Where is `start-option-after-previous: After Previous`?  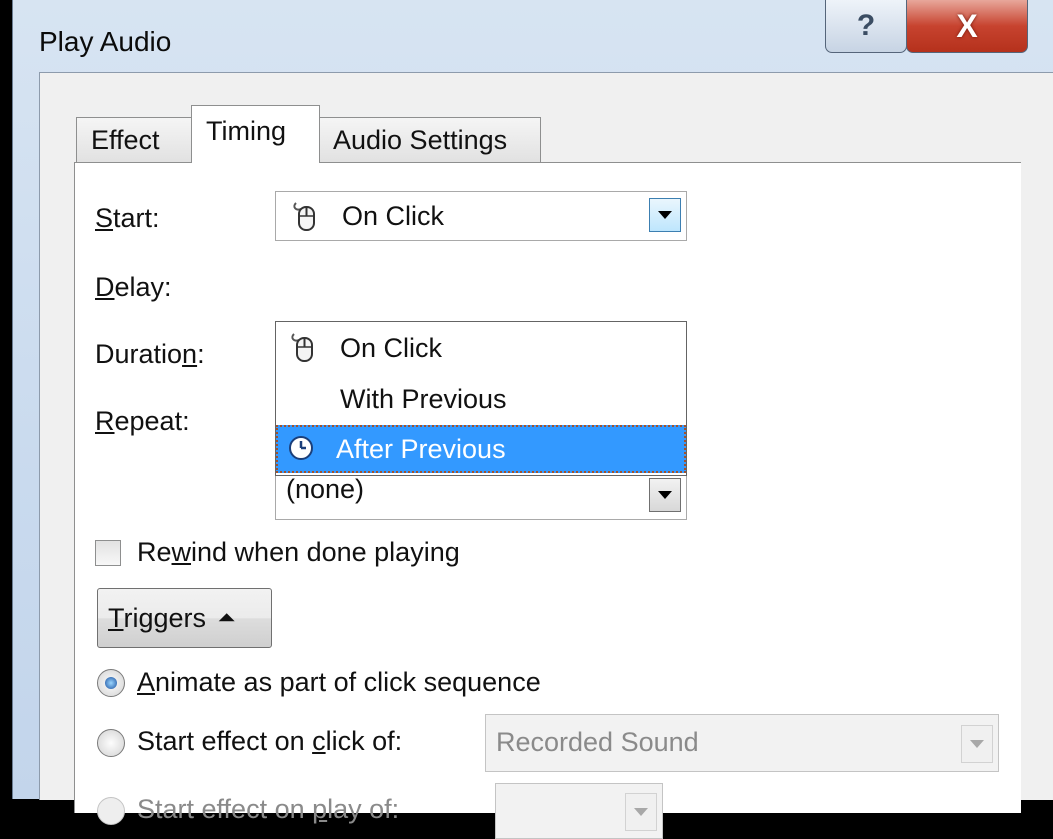 start-option-after-previous: After Previous is located at coordinates (481, 449).